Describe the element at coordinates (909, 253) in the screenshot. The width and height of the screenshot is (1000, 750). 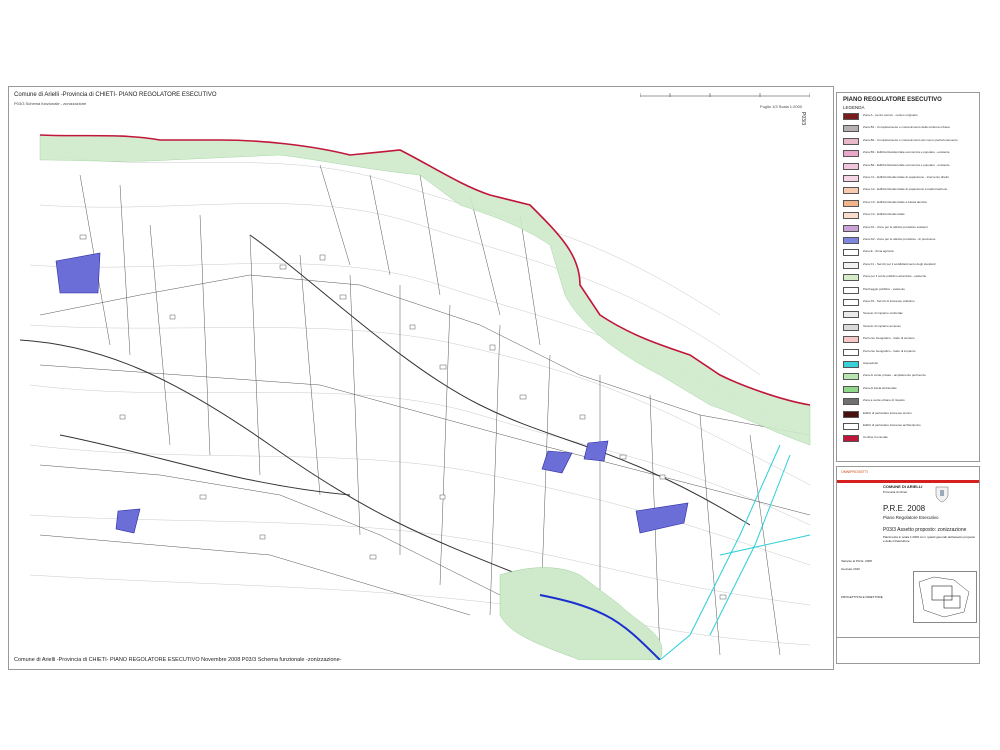
I see `legend-item: Zona E - Zona agricola` at that location.